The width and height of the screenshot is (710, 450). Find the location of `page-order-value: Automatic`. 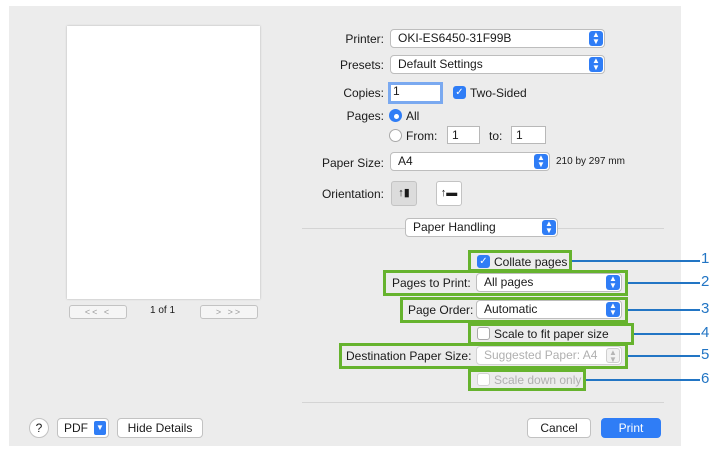

page-order-value: Automatic is located at coordinates (511, 309).